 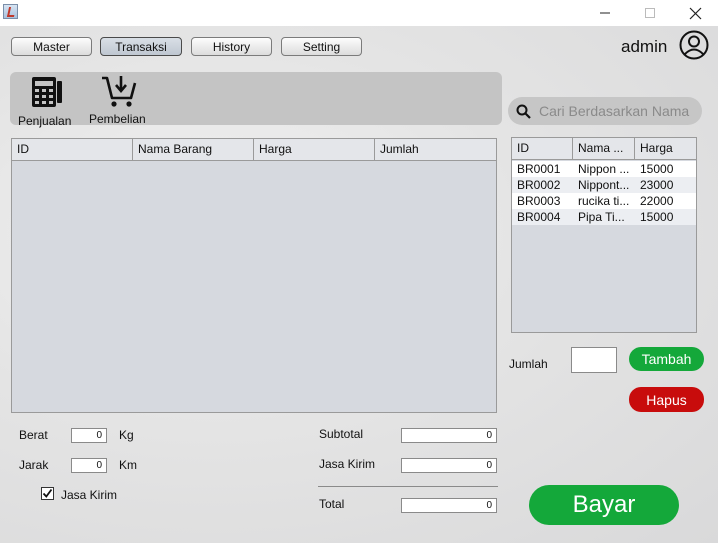 I want to click on minimize-icon, so click(x=605, y=13).